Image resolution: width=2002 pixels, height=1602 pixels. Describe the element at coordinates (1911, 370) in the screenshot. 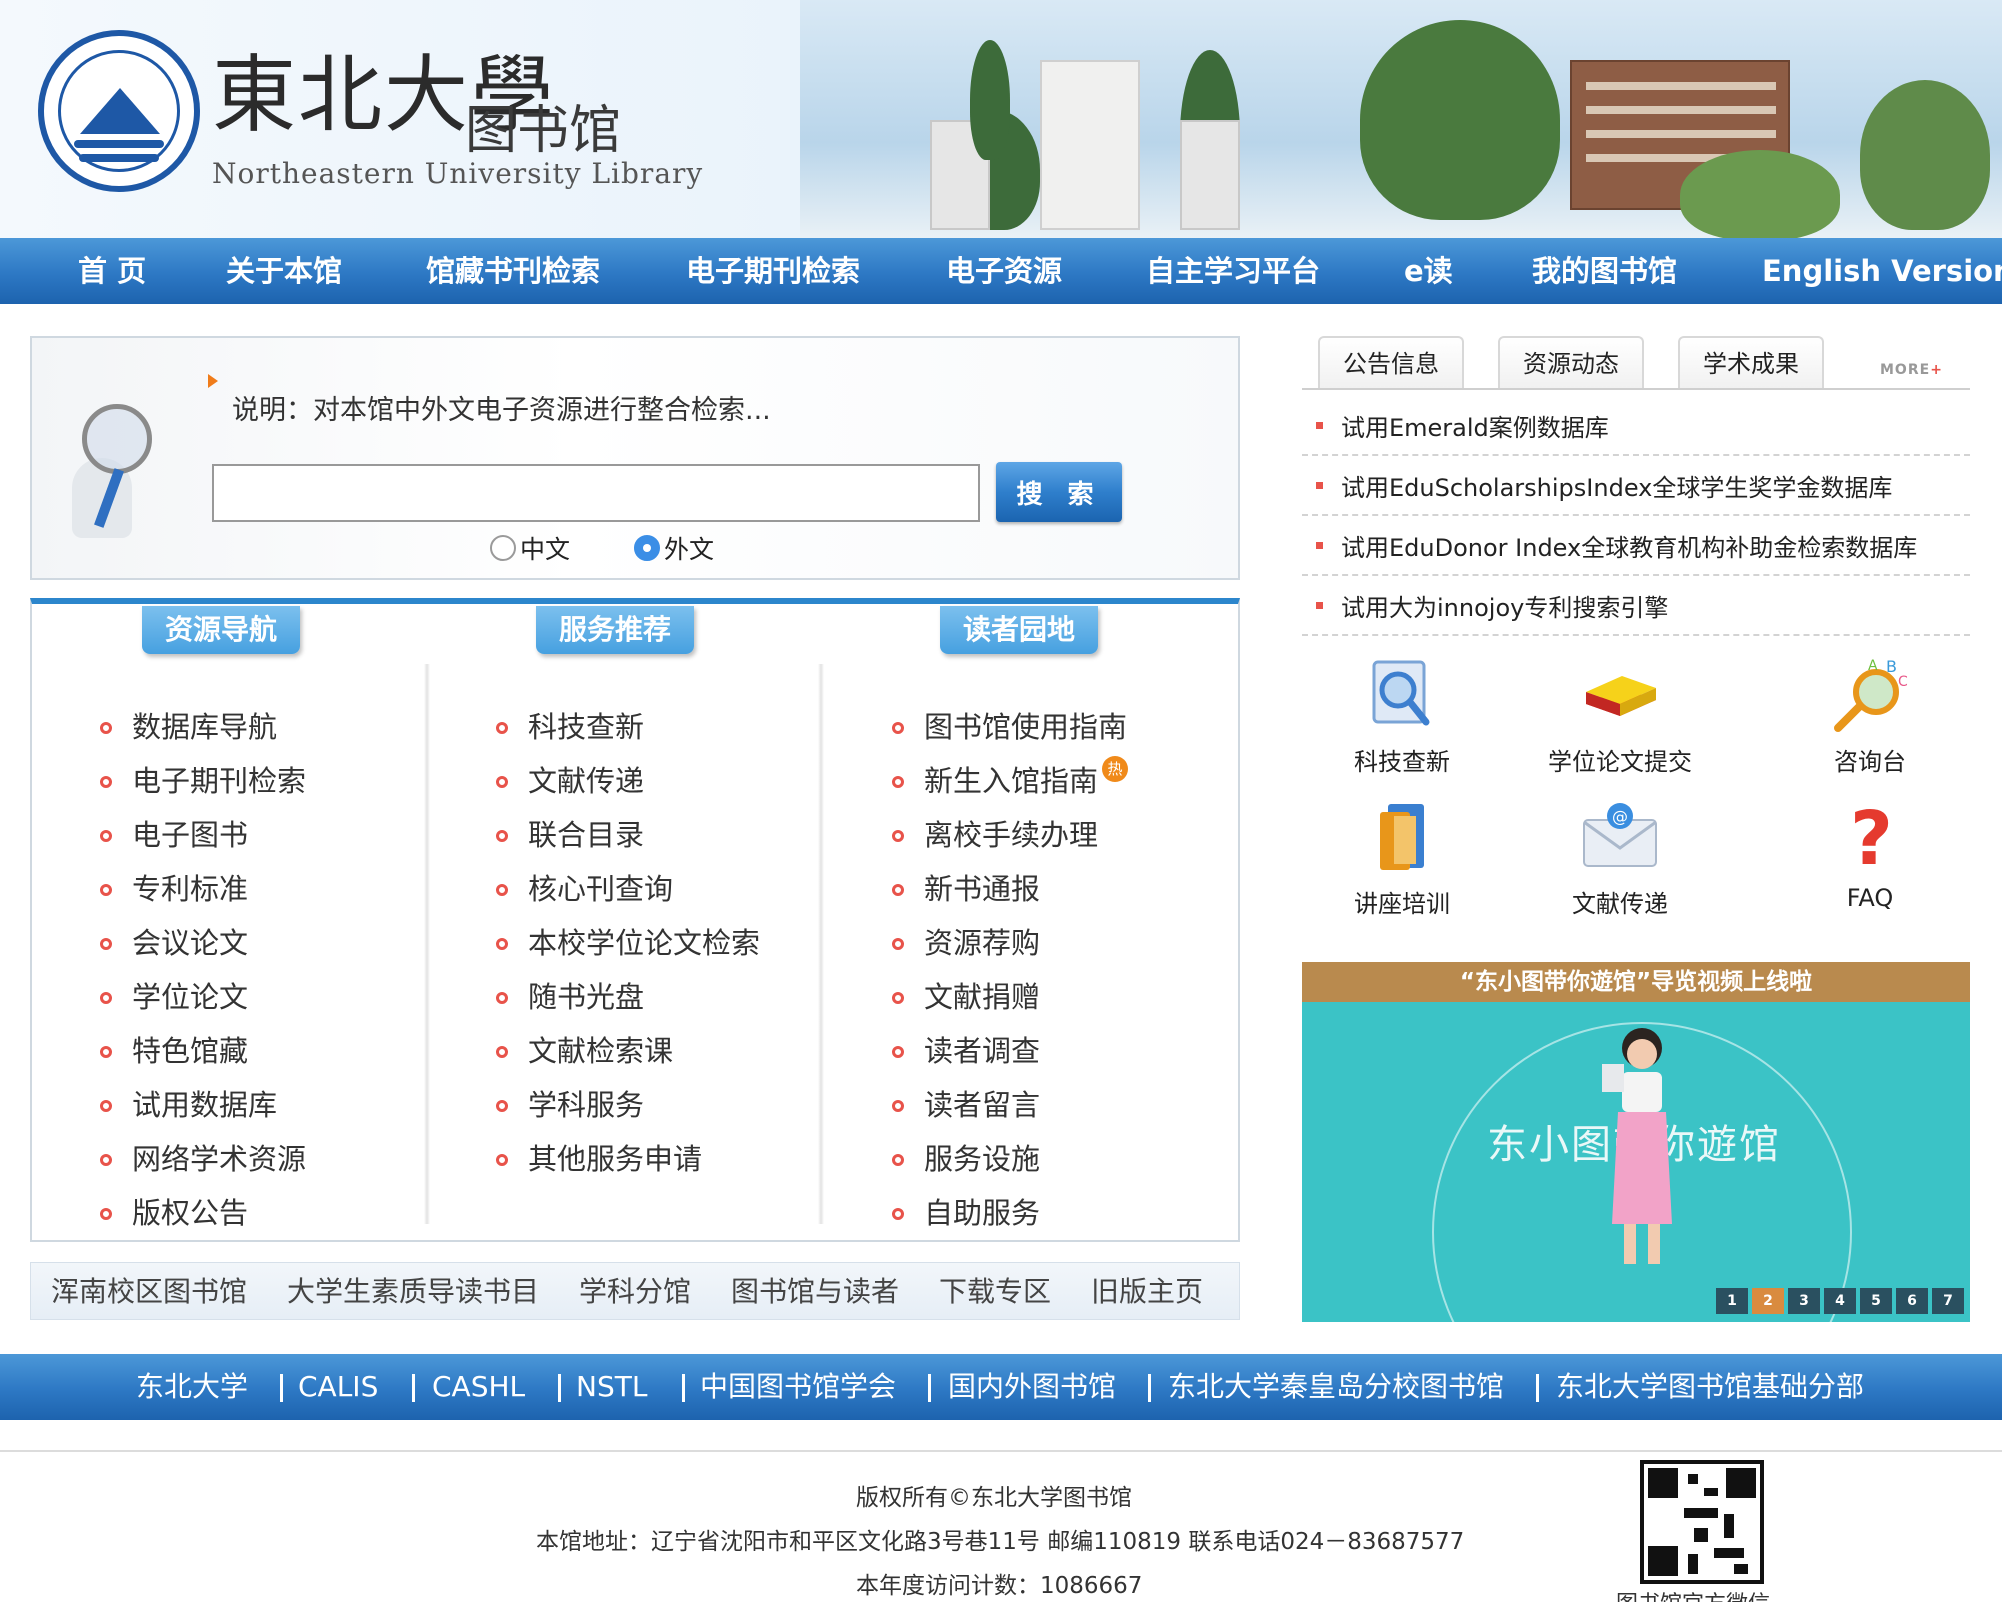

I see `more-button: MORE+` at that location.